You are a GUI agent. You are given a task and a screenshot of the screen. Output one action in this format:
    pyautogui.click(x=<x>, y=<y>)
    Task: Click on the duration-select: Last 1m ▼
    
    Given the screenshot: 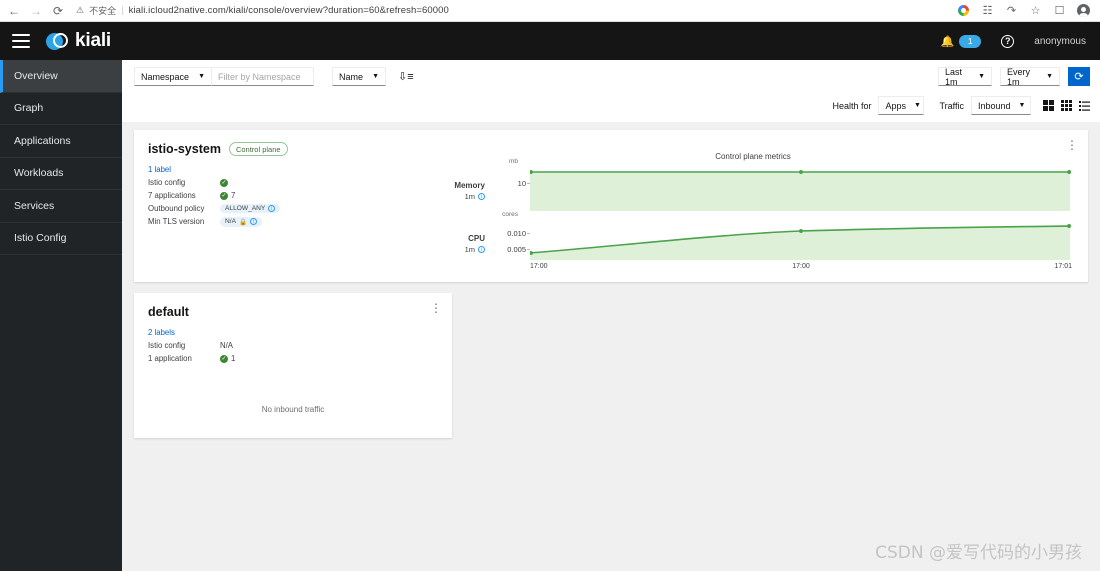 What is the action you would take?
    pyautogui.click(x=965, y=76)
    